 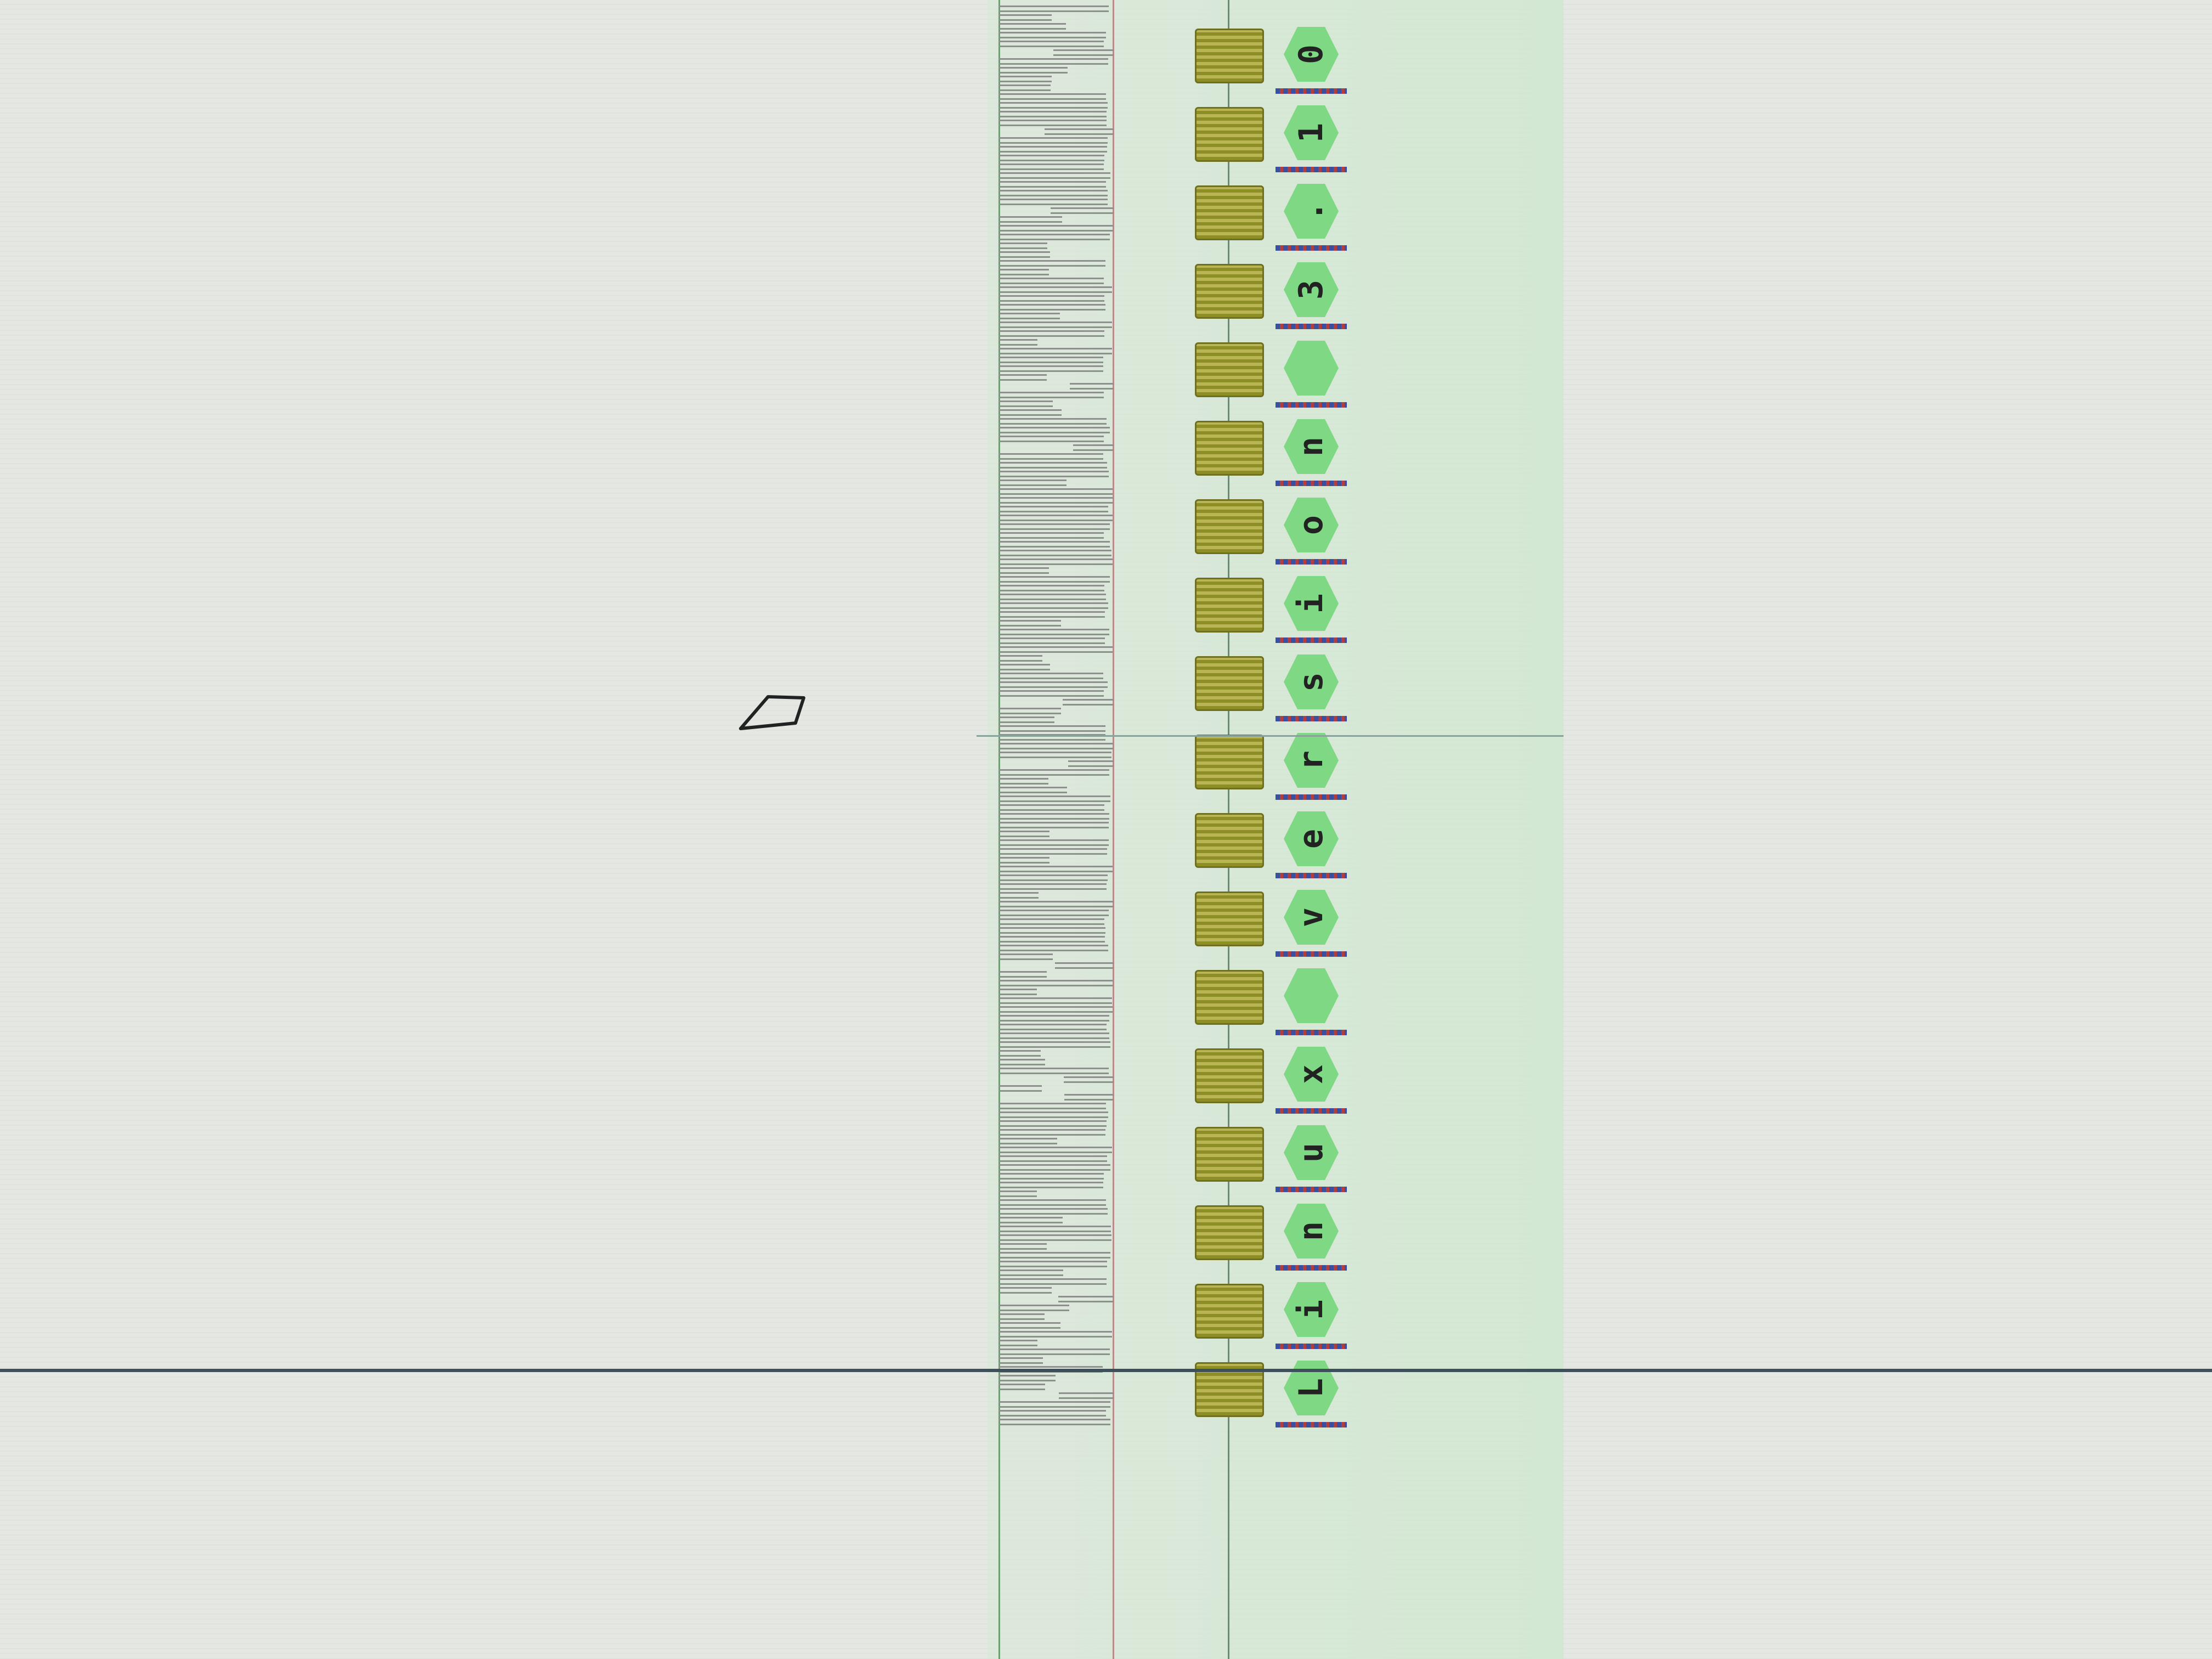 I want to click on decoded-char-label: e, so click(x=1311, y=838).